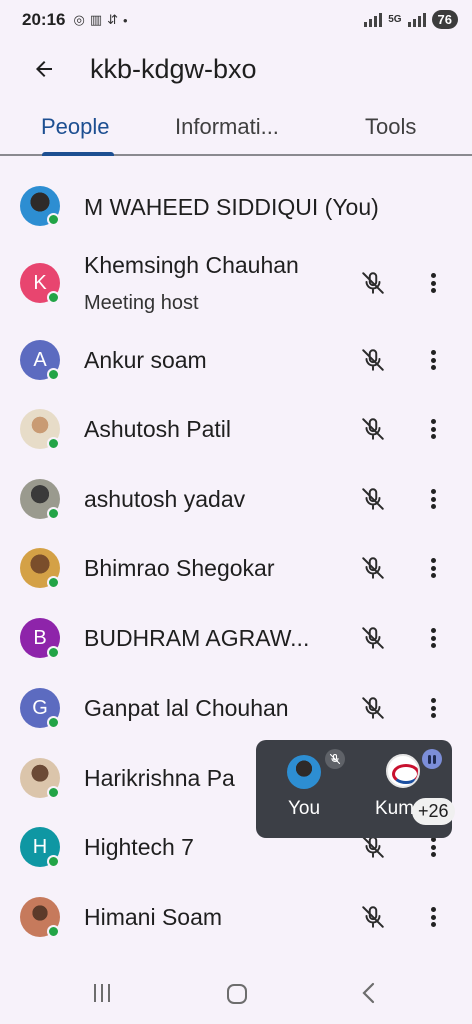 The image size is (472, 1024). Describe the element at coordinates (432, 759) in the screenshot. I see `speaking-indicator-icon` at that location.